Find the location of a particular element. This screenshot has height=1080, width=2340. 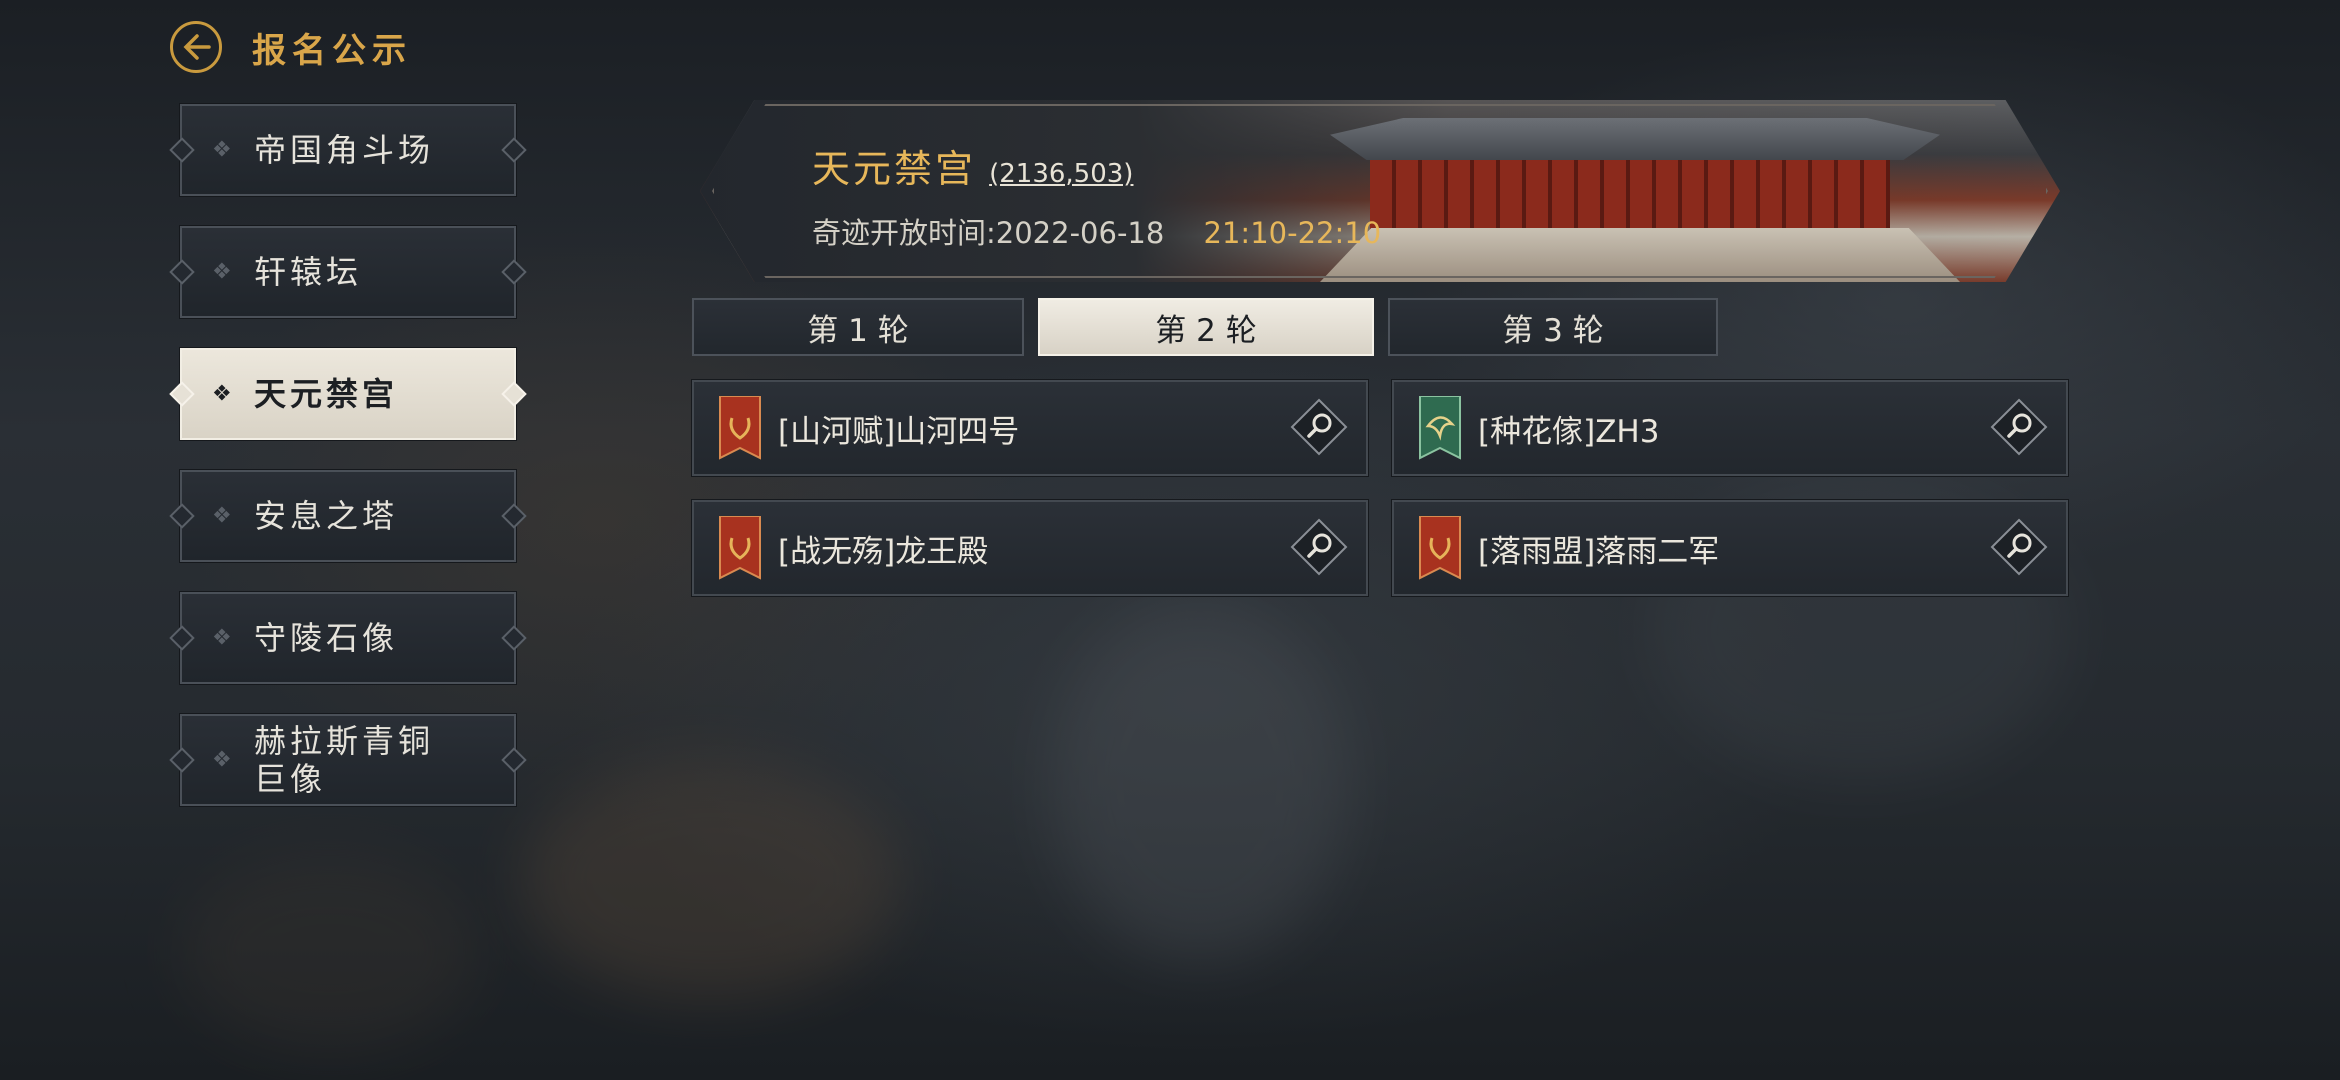

wonder-name: 天元禁宫 is located at coordinates (894, 169).